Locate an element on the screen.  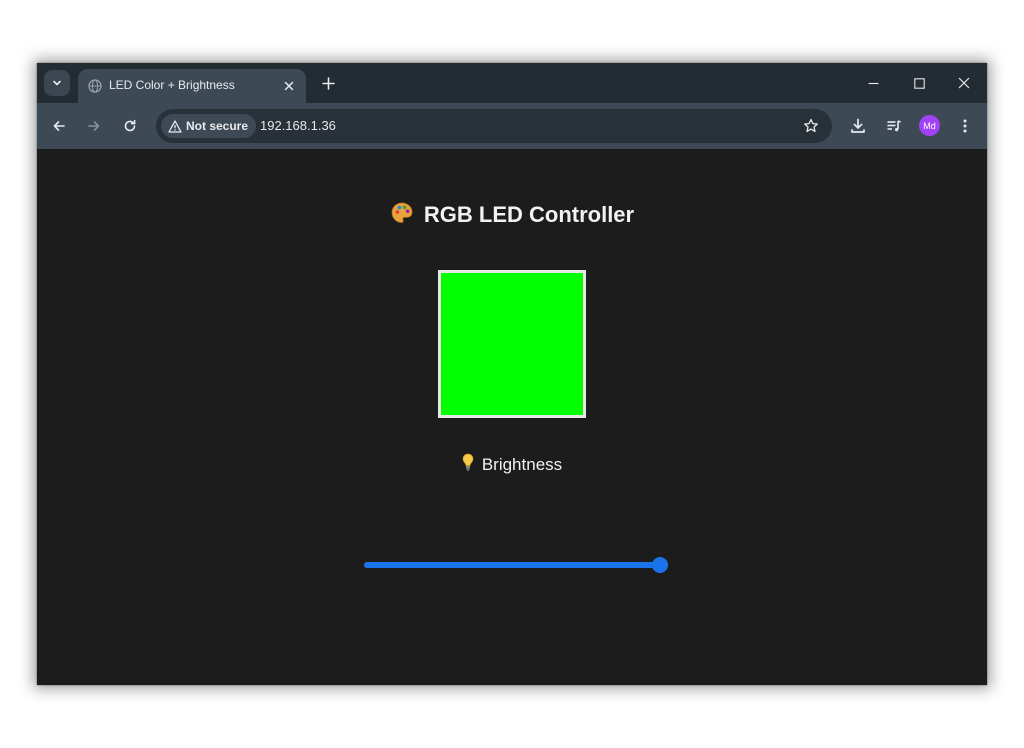
star-icon is located at coordinates (811, 125).